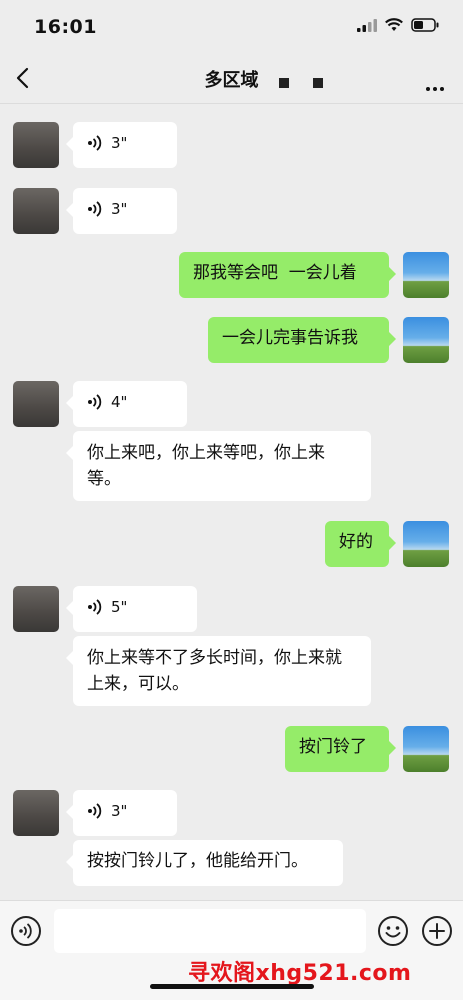 The height and width of the screenshot is (1000, 463). I want to click on more-options-icon, so click(434, 85).